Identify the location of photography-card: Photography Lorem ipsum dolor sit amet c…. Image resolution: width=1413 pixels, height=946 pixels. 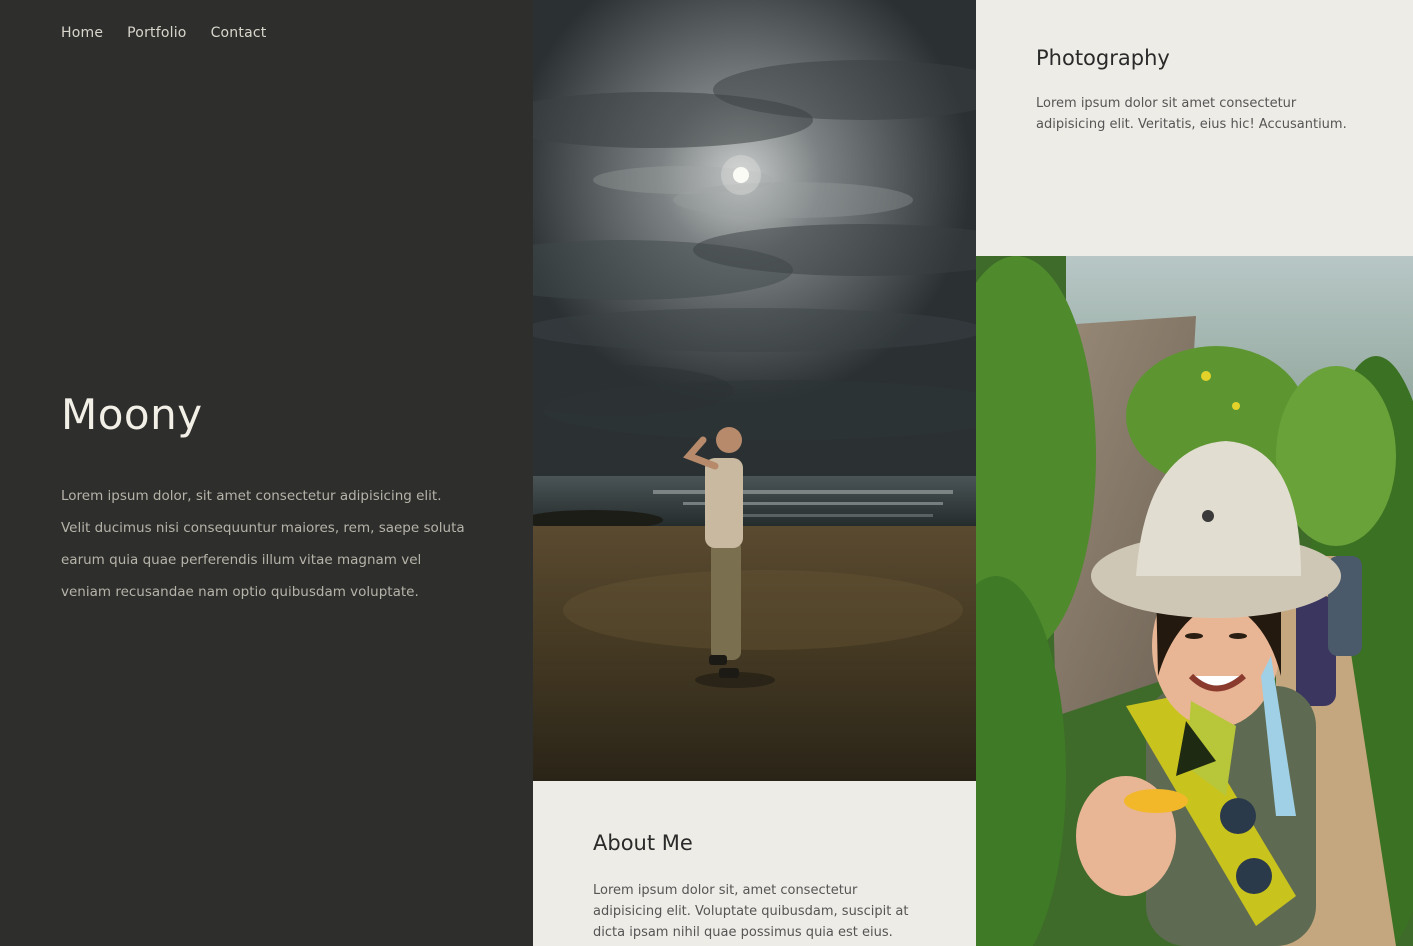
(1194, 128).